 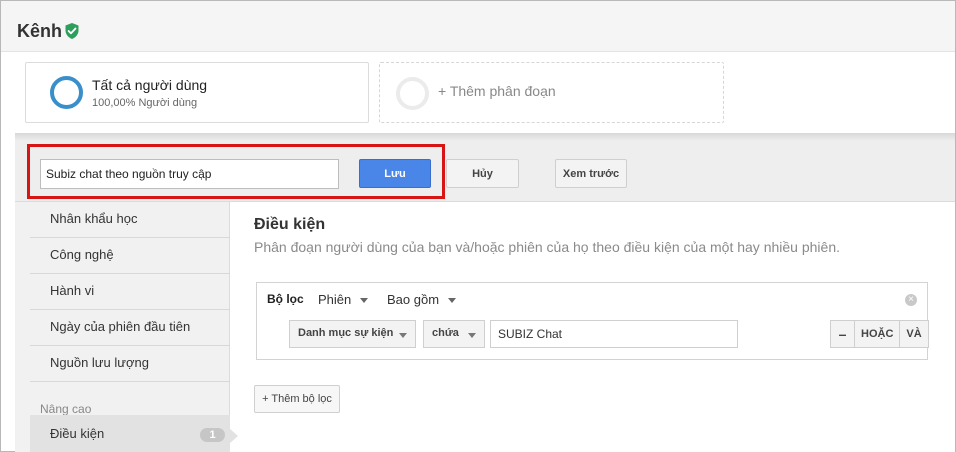 What do you see at coordinates (497, 91) in the screenshot?
I see `add-segment-label: + Thêm phân đoạn` at bounding box center [497, 91].